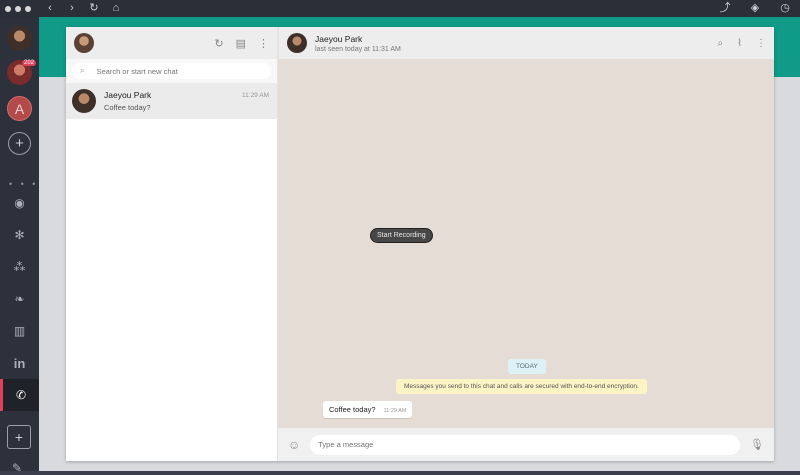  I want to click on whatsapp-service: ✆, so click(19, 395).